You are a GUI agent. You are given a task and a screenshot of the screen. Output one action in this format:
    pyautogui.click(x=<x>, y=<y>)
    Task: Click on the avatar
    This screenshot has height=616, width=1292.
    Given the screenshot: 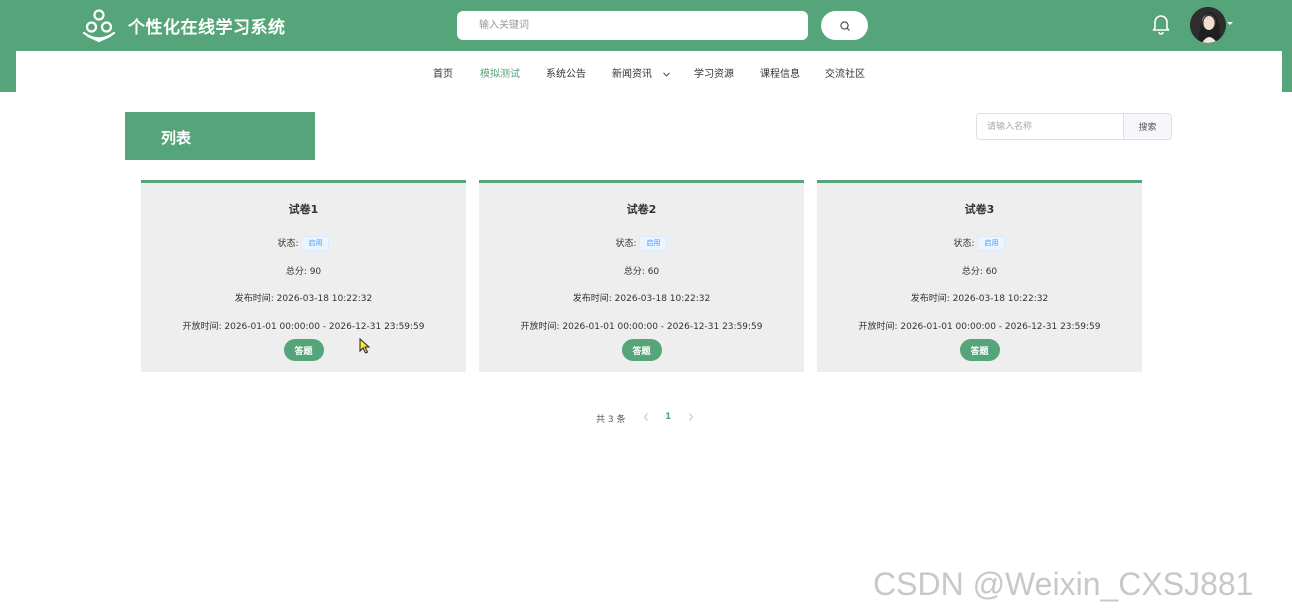 What is the action you would take?
    pyautogui.click(x=1208, y=25)
    